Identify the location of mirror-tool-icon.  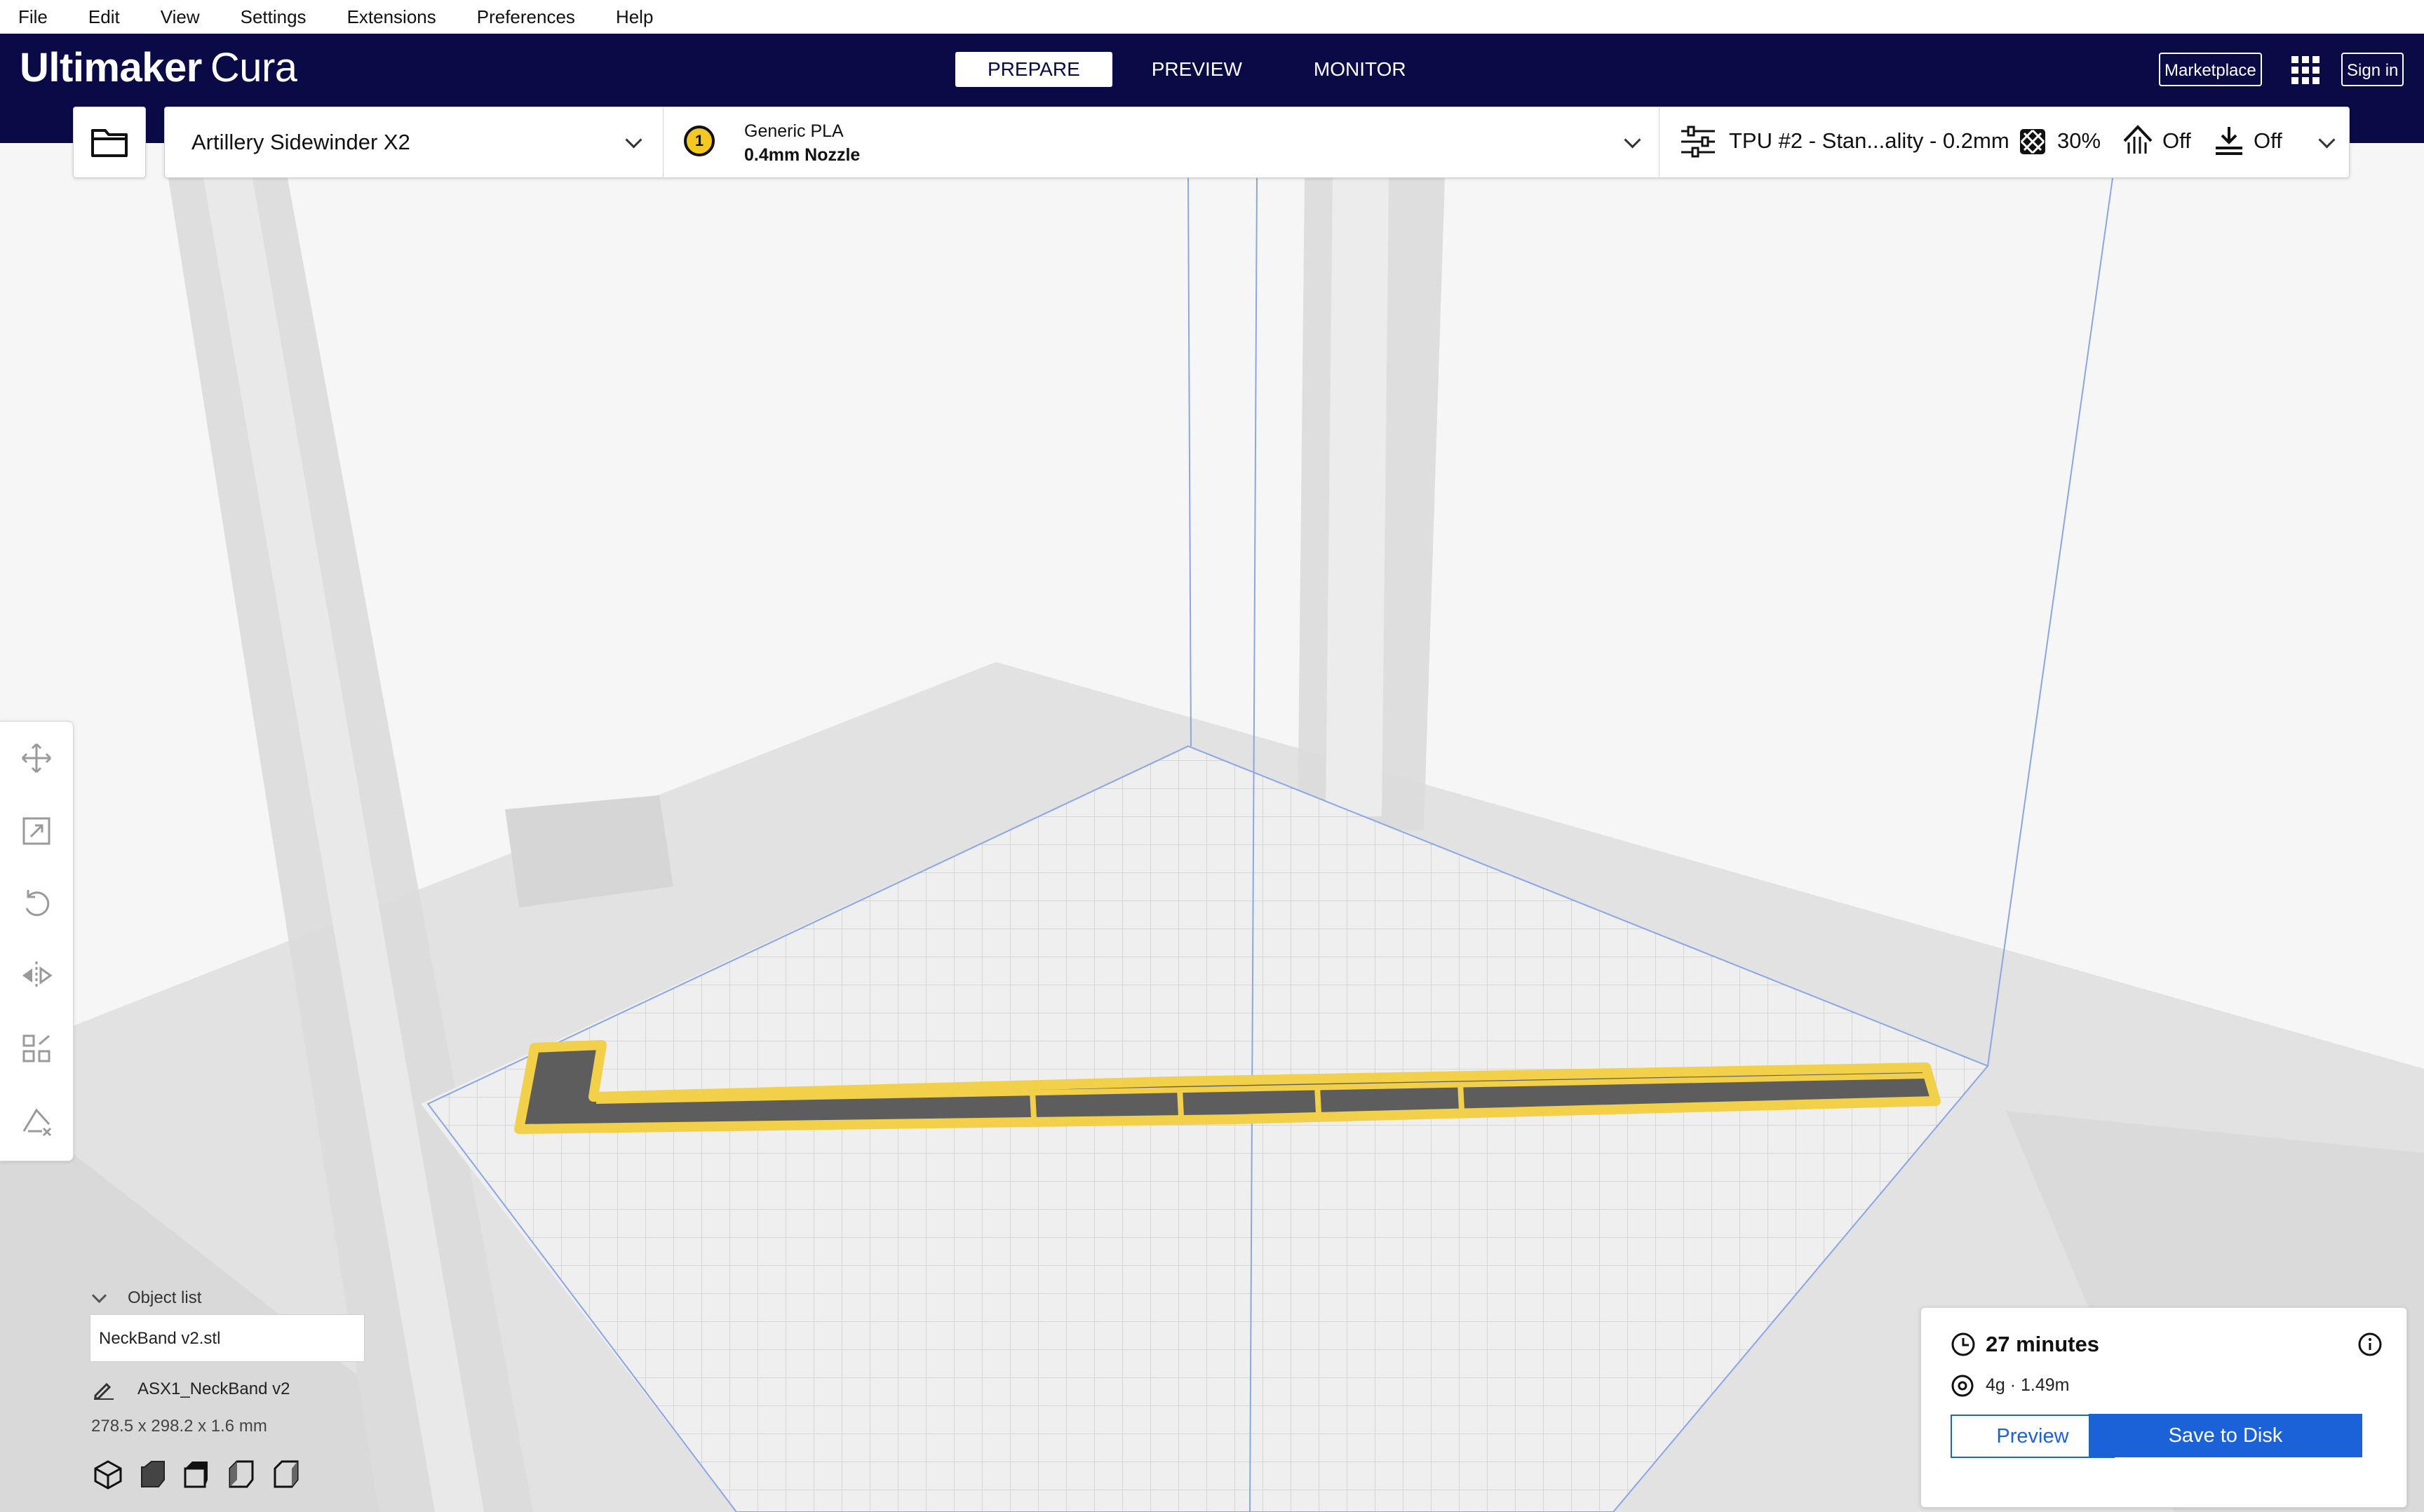
(36, 975).